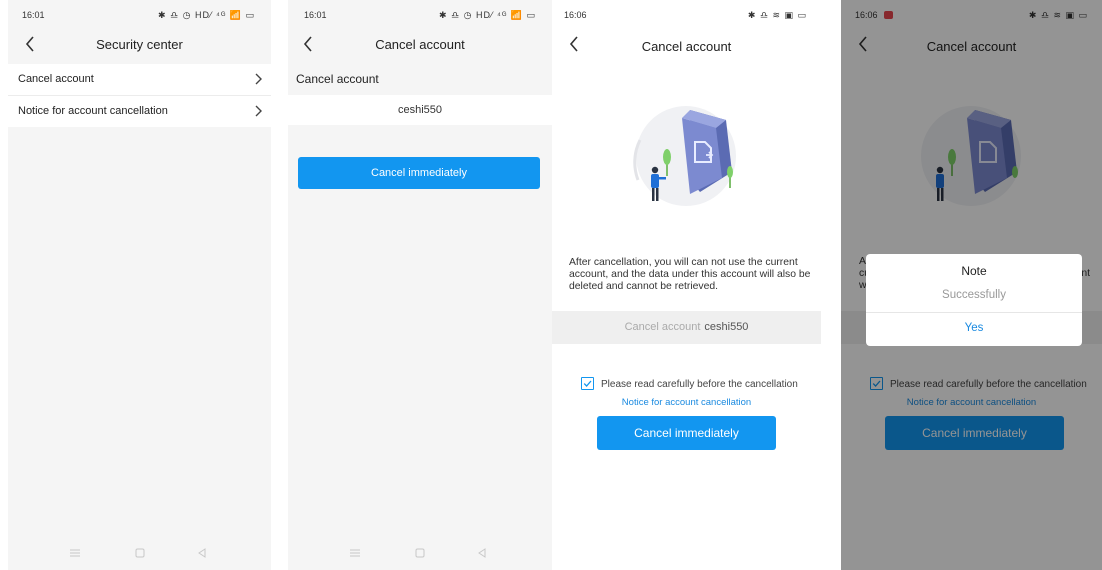 The width and height of the screenshot is (1102, 570). I want to click on page-title: Security center, so click(139, 44).